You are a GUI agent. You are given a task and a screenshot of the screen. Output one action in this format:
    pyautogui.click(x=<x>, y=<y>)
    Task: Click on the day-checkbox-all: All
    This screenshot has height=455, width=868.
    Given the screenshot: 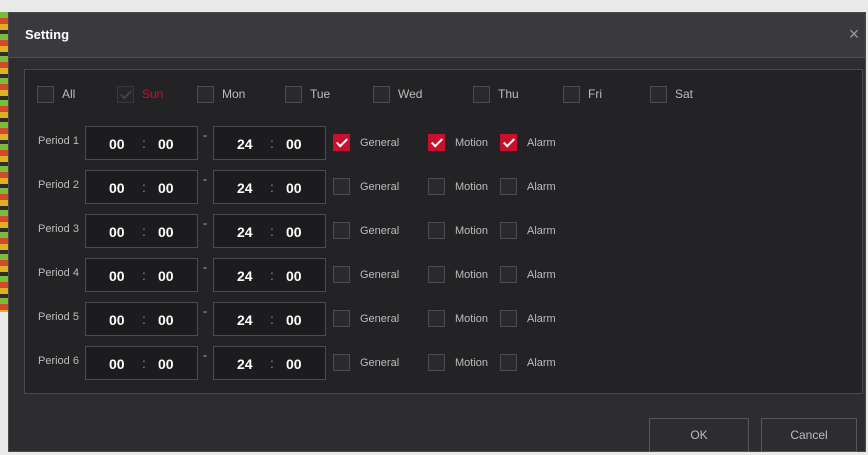 What is the action you would take?
    pyautogui.click(x=56, y=94)
    